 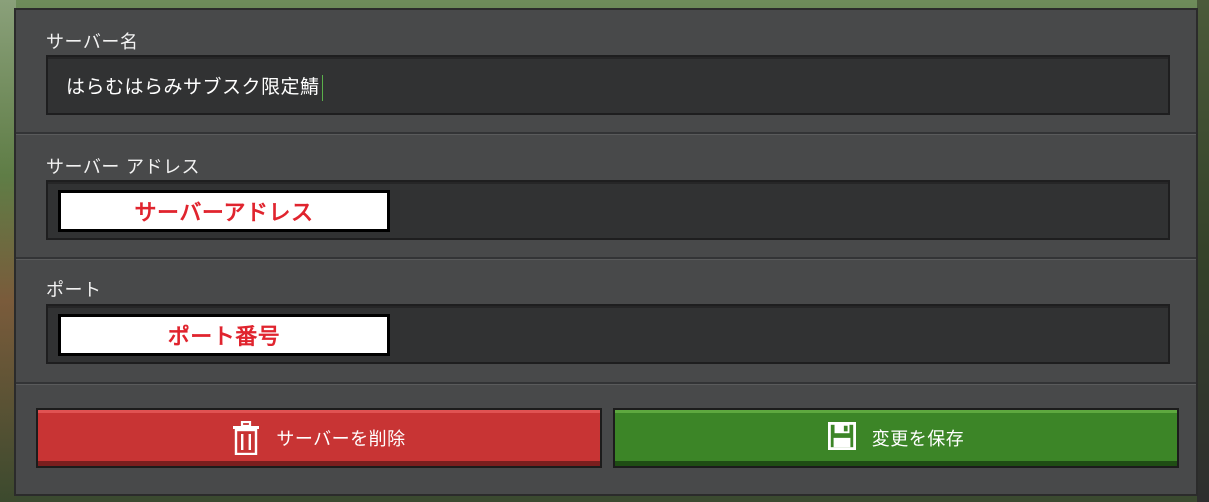 I want to click on port-label: ポート, so click(x=74, y=290).